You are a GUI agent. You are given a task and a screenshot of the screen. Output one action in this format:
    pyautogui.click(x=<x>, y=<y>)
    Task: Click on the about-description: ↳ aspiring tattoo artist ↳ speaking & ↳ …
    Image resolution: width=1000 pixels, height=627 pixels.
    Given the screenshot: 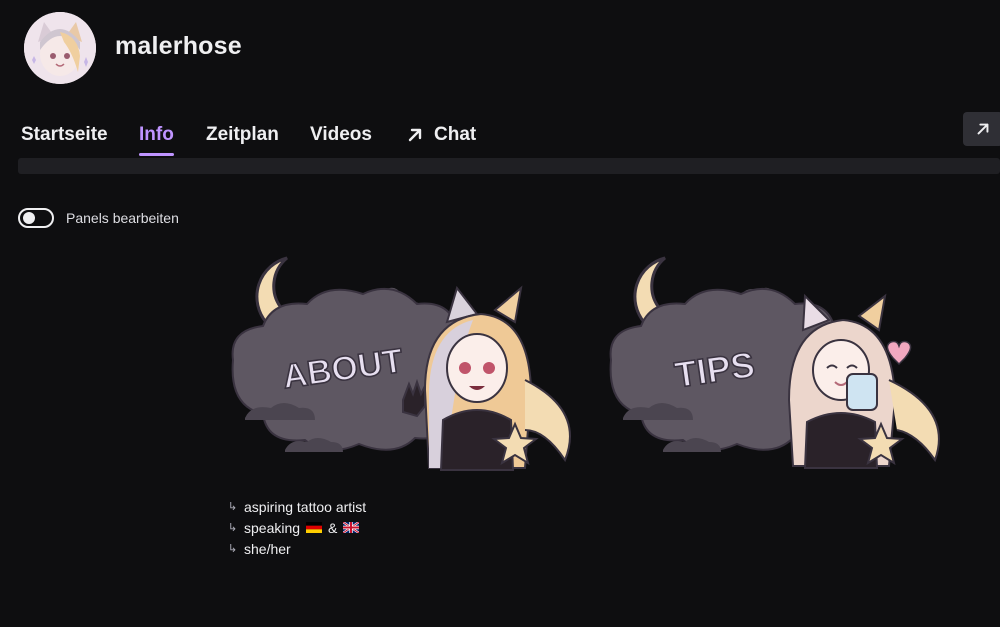 What is the action you would take?
    pyautogui.click(x=297, y=527)
    